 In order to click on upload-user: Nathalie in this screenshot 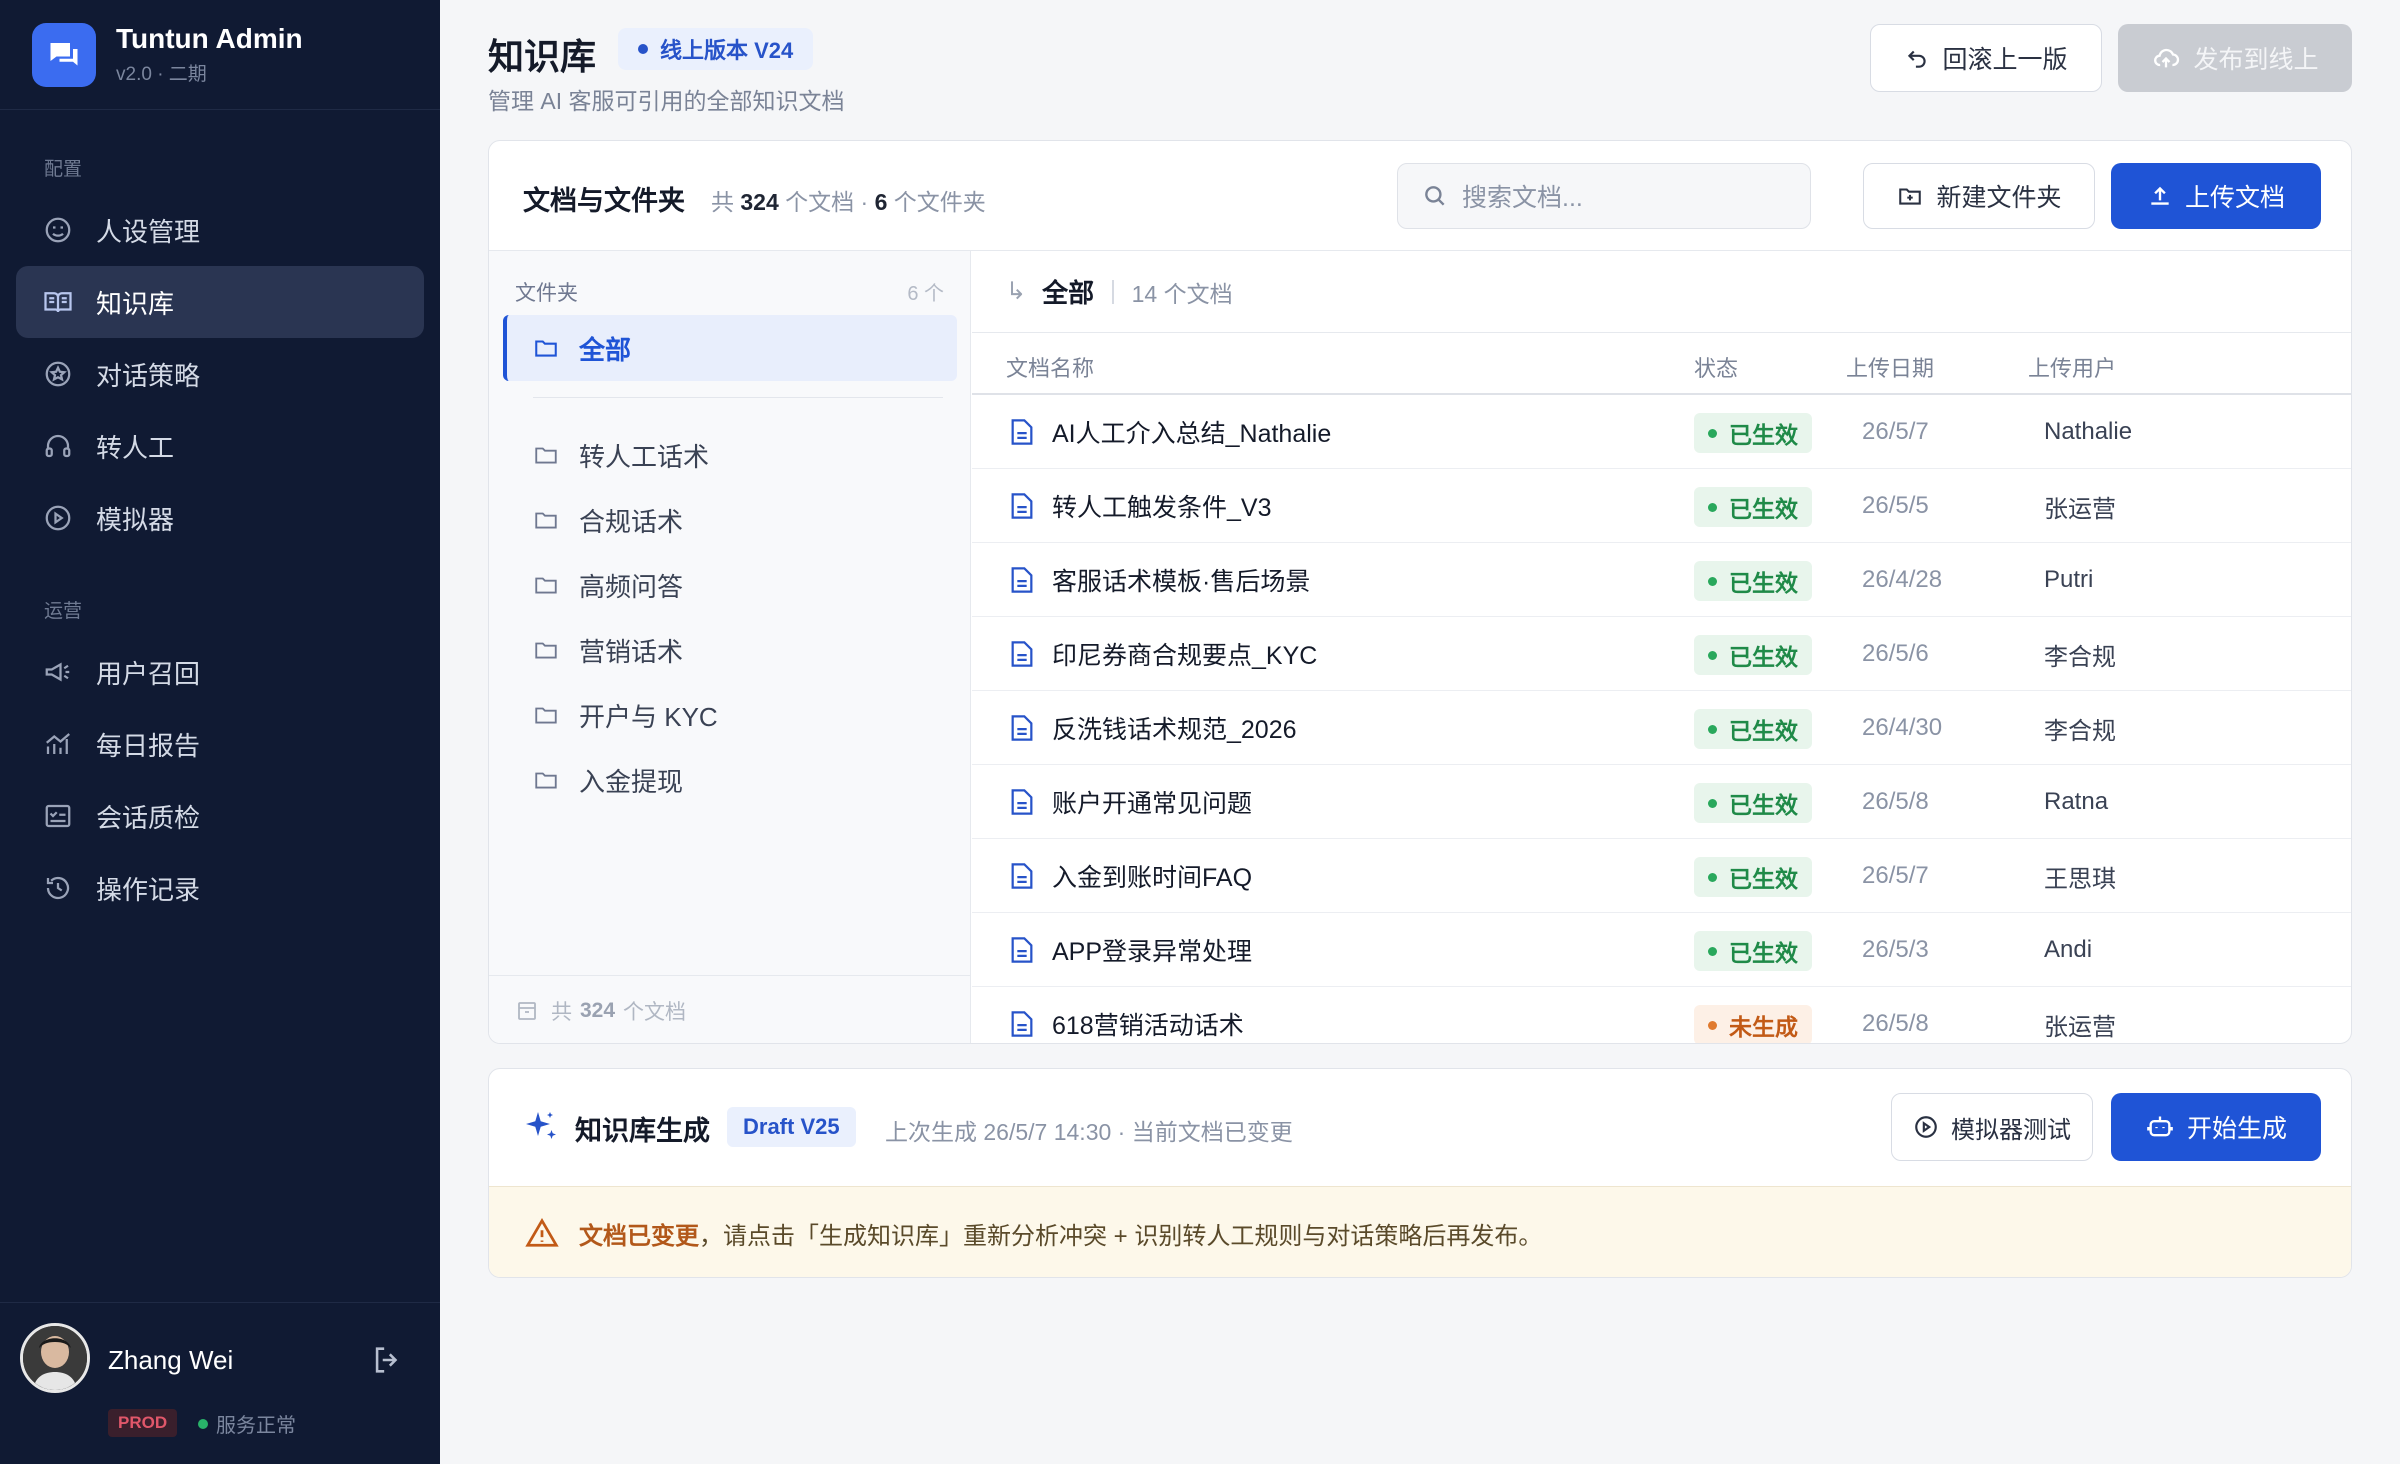, I will do `click(2088, 431)`.